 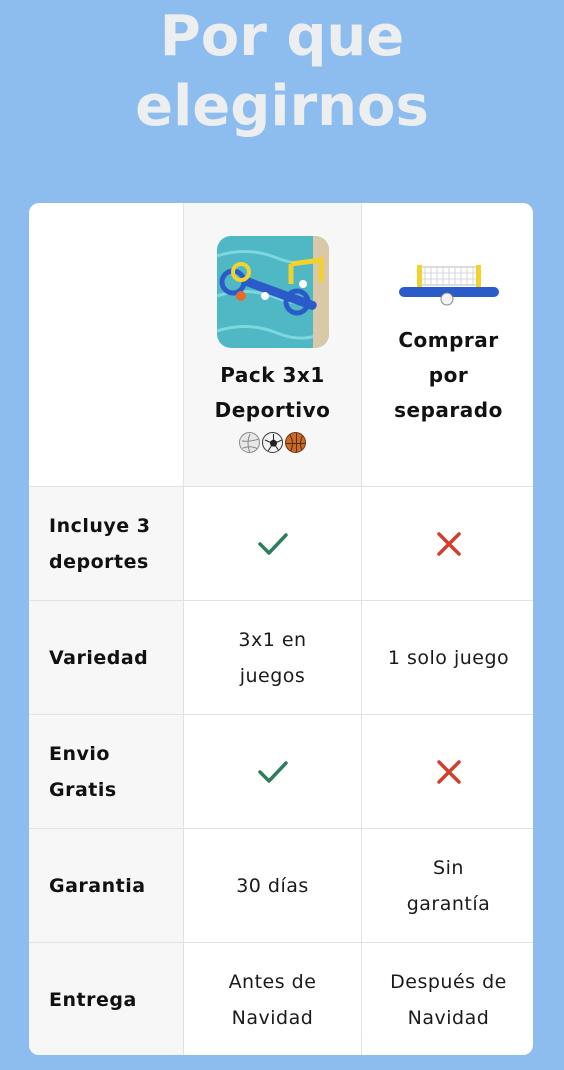 What do you see at coordinates (100, 525) in the screenshot?
I see `row-label-line-1: Incluye 3` at bounding box center [100, 525].